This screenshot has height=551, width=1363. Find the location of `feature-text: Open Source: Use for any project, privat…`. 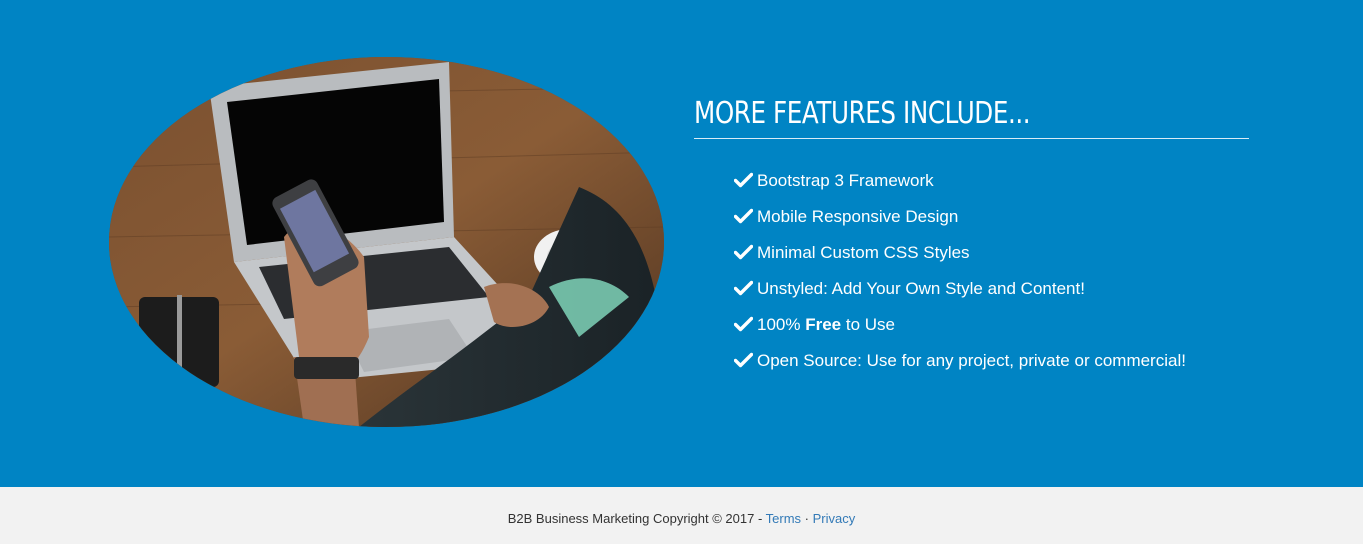

feature-text: Open Source: Use for any project, privat… is located at coordinates (971, 360).